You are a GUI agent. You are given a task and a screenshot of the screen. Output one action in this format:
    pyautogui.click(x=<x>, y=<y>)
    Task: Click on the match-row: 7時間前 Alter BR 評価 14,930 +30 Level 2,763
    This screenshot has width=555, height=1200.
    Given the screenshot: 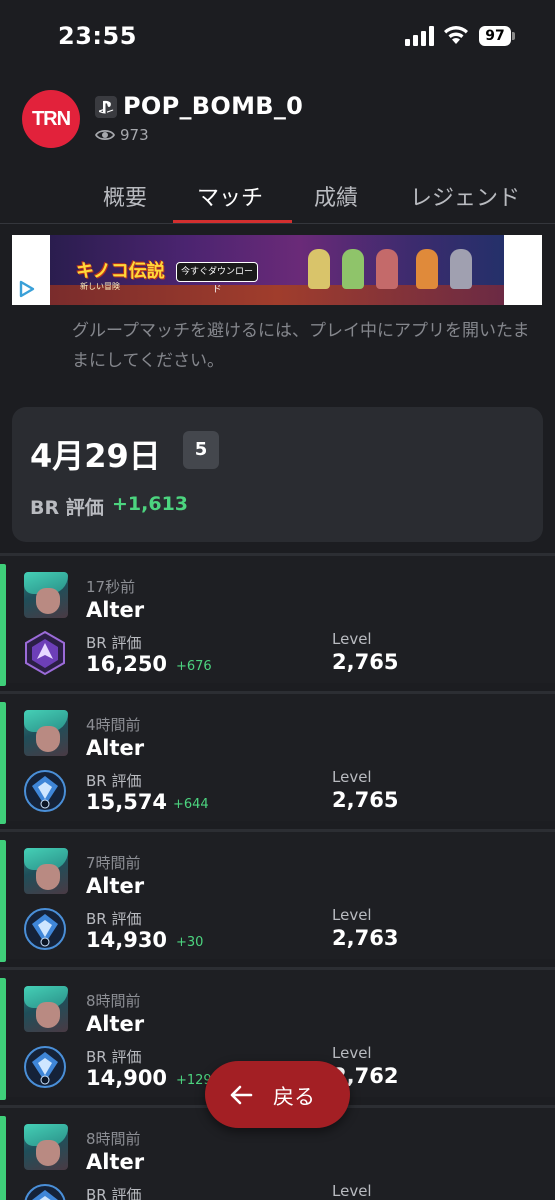 What is the action you would take?
    pyautogui.click(x=277, y=895)
    